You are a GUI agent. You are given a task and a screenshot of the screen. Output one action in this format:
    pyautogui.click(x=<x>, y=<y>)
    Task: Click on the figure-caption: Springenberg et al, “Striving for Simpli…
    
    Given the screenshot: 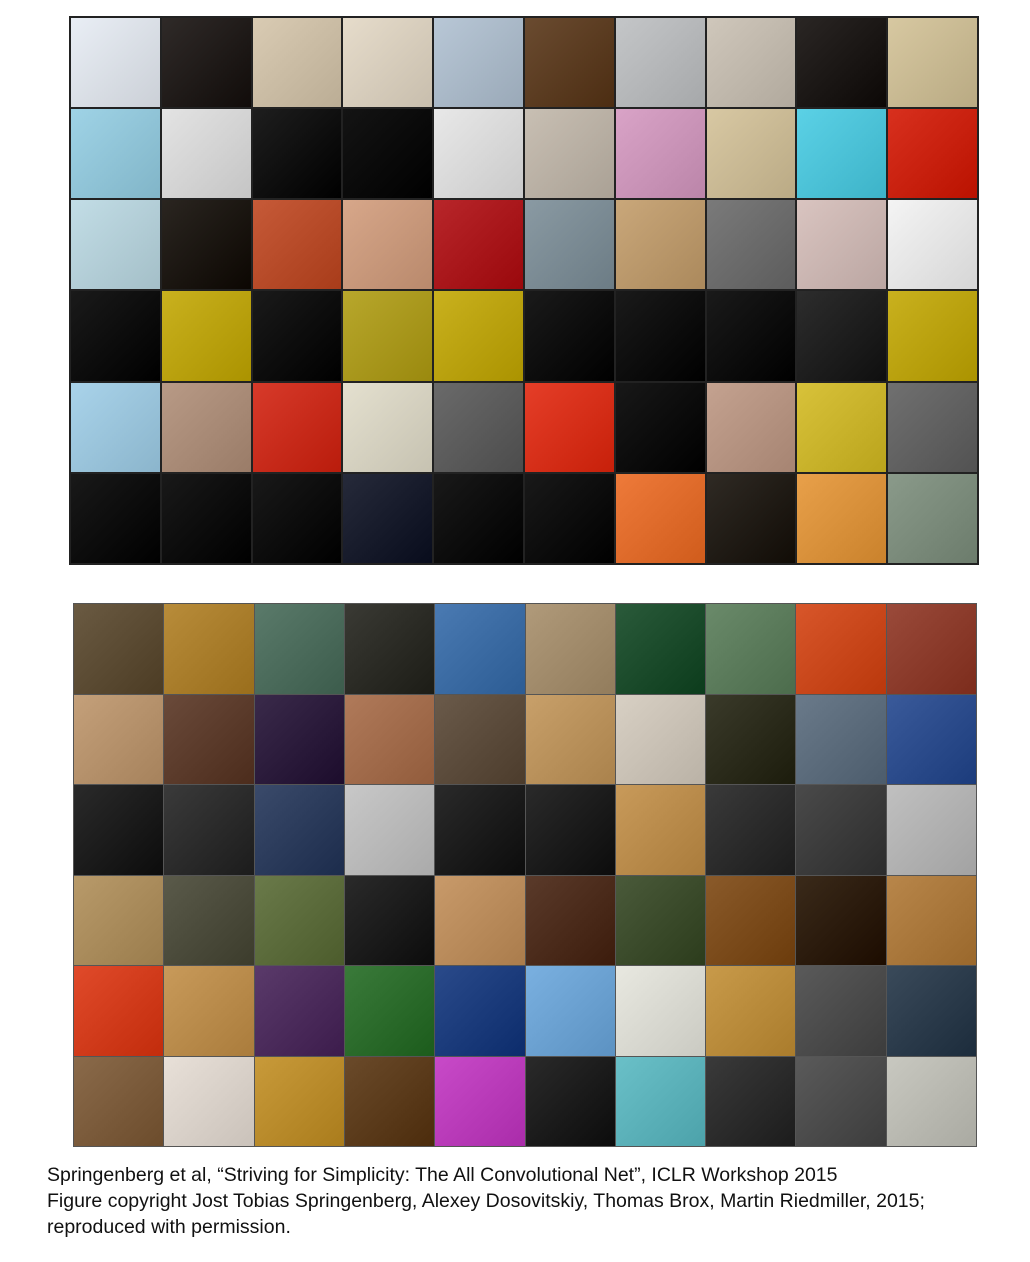 What is the action you would take?
    pyautogui.click(x=532, y=1201)
    